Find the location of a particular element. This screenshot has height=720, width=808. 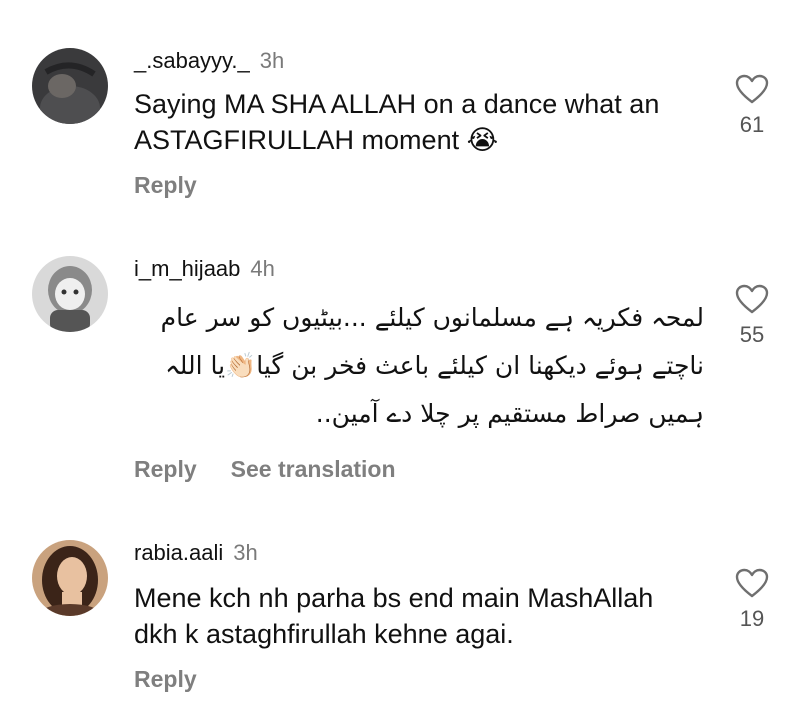

comment-meta: _.sabayyy._ 3h is located at coordinates (209, 61).